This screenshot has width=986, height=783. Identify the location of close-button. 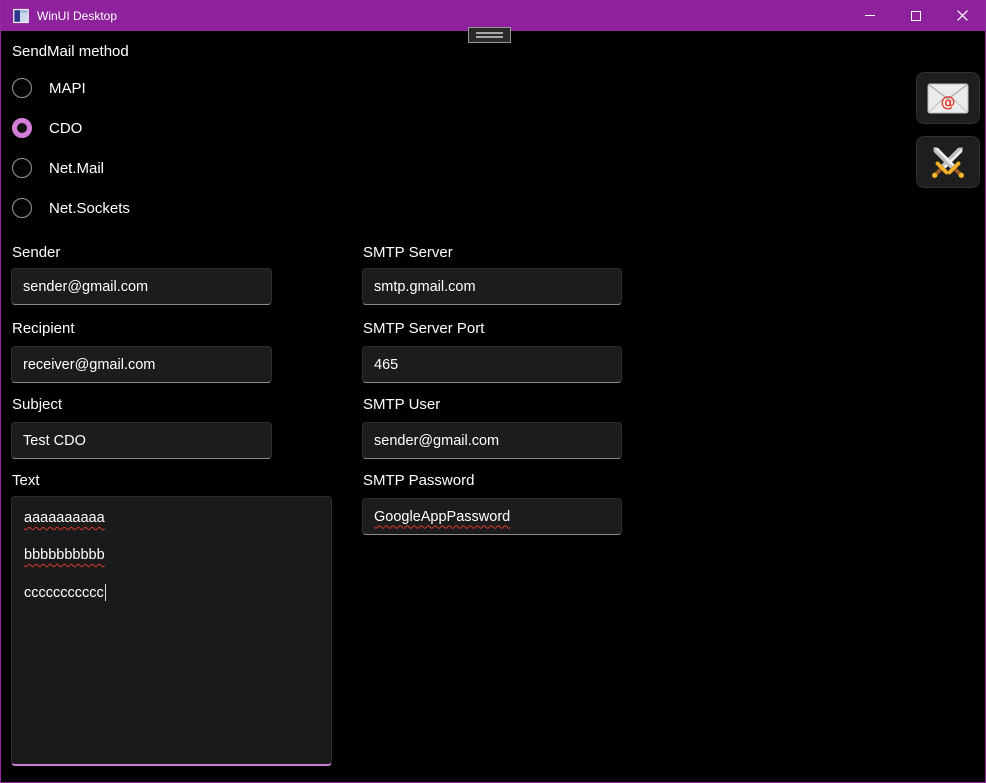
(962, 15).